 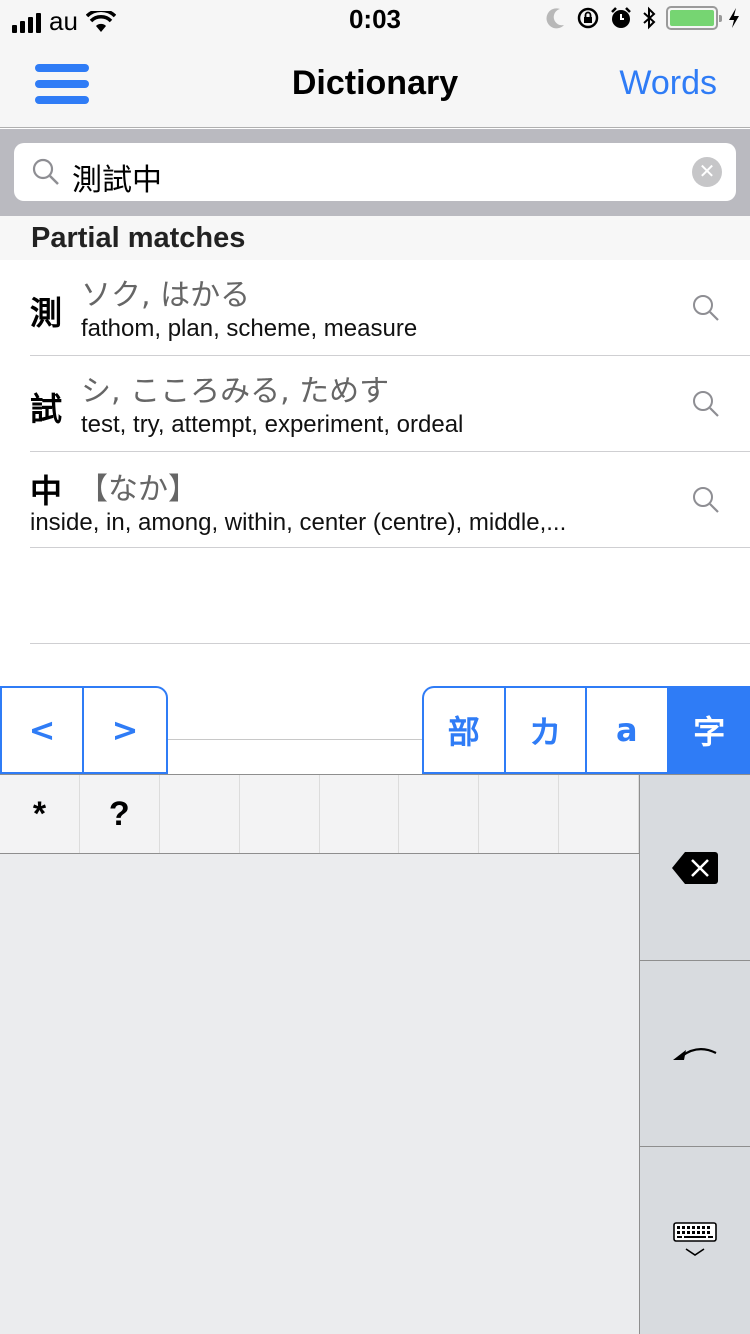 I want to click on key-asterisk: *, so click(x=40, y=814).